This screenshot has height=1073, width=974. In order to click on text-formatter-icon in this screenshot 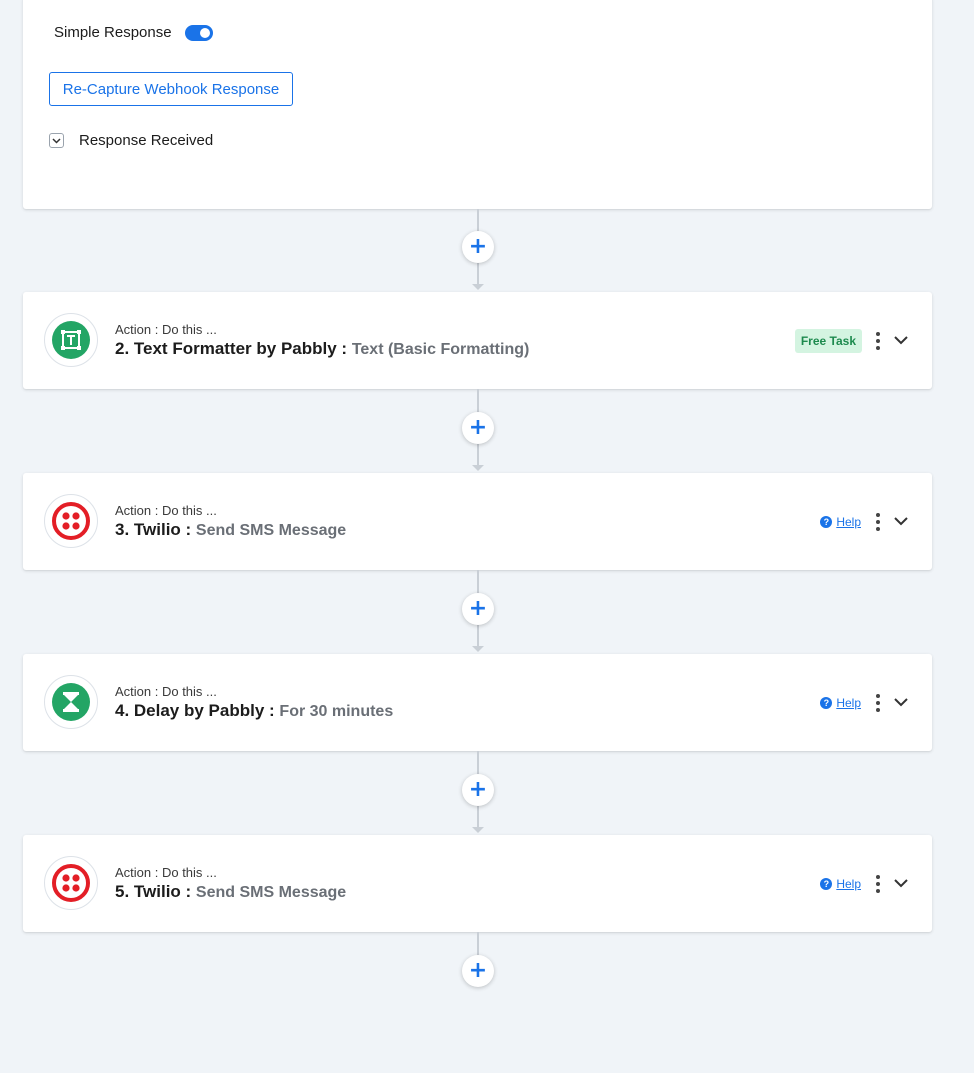, I will do `click(71, 340)`.